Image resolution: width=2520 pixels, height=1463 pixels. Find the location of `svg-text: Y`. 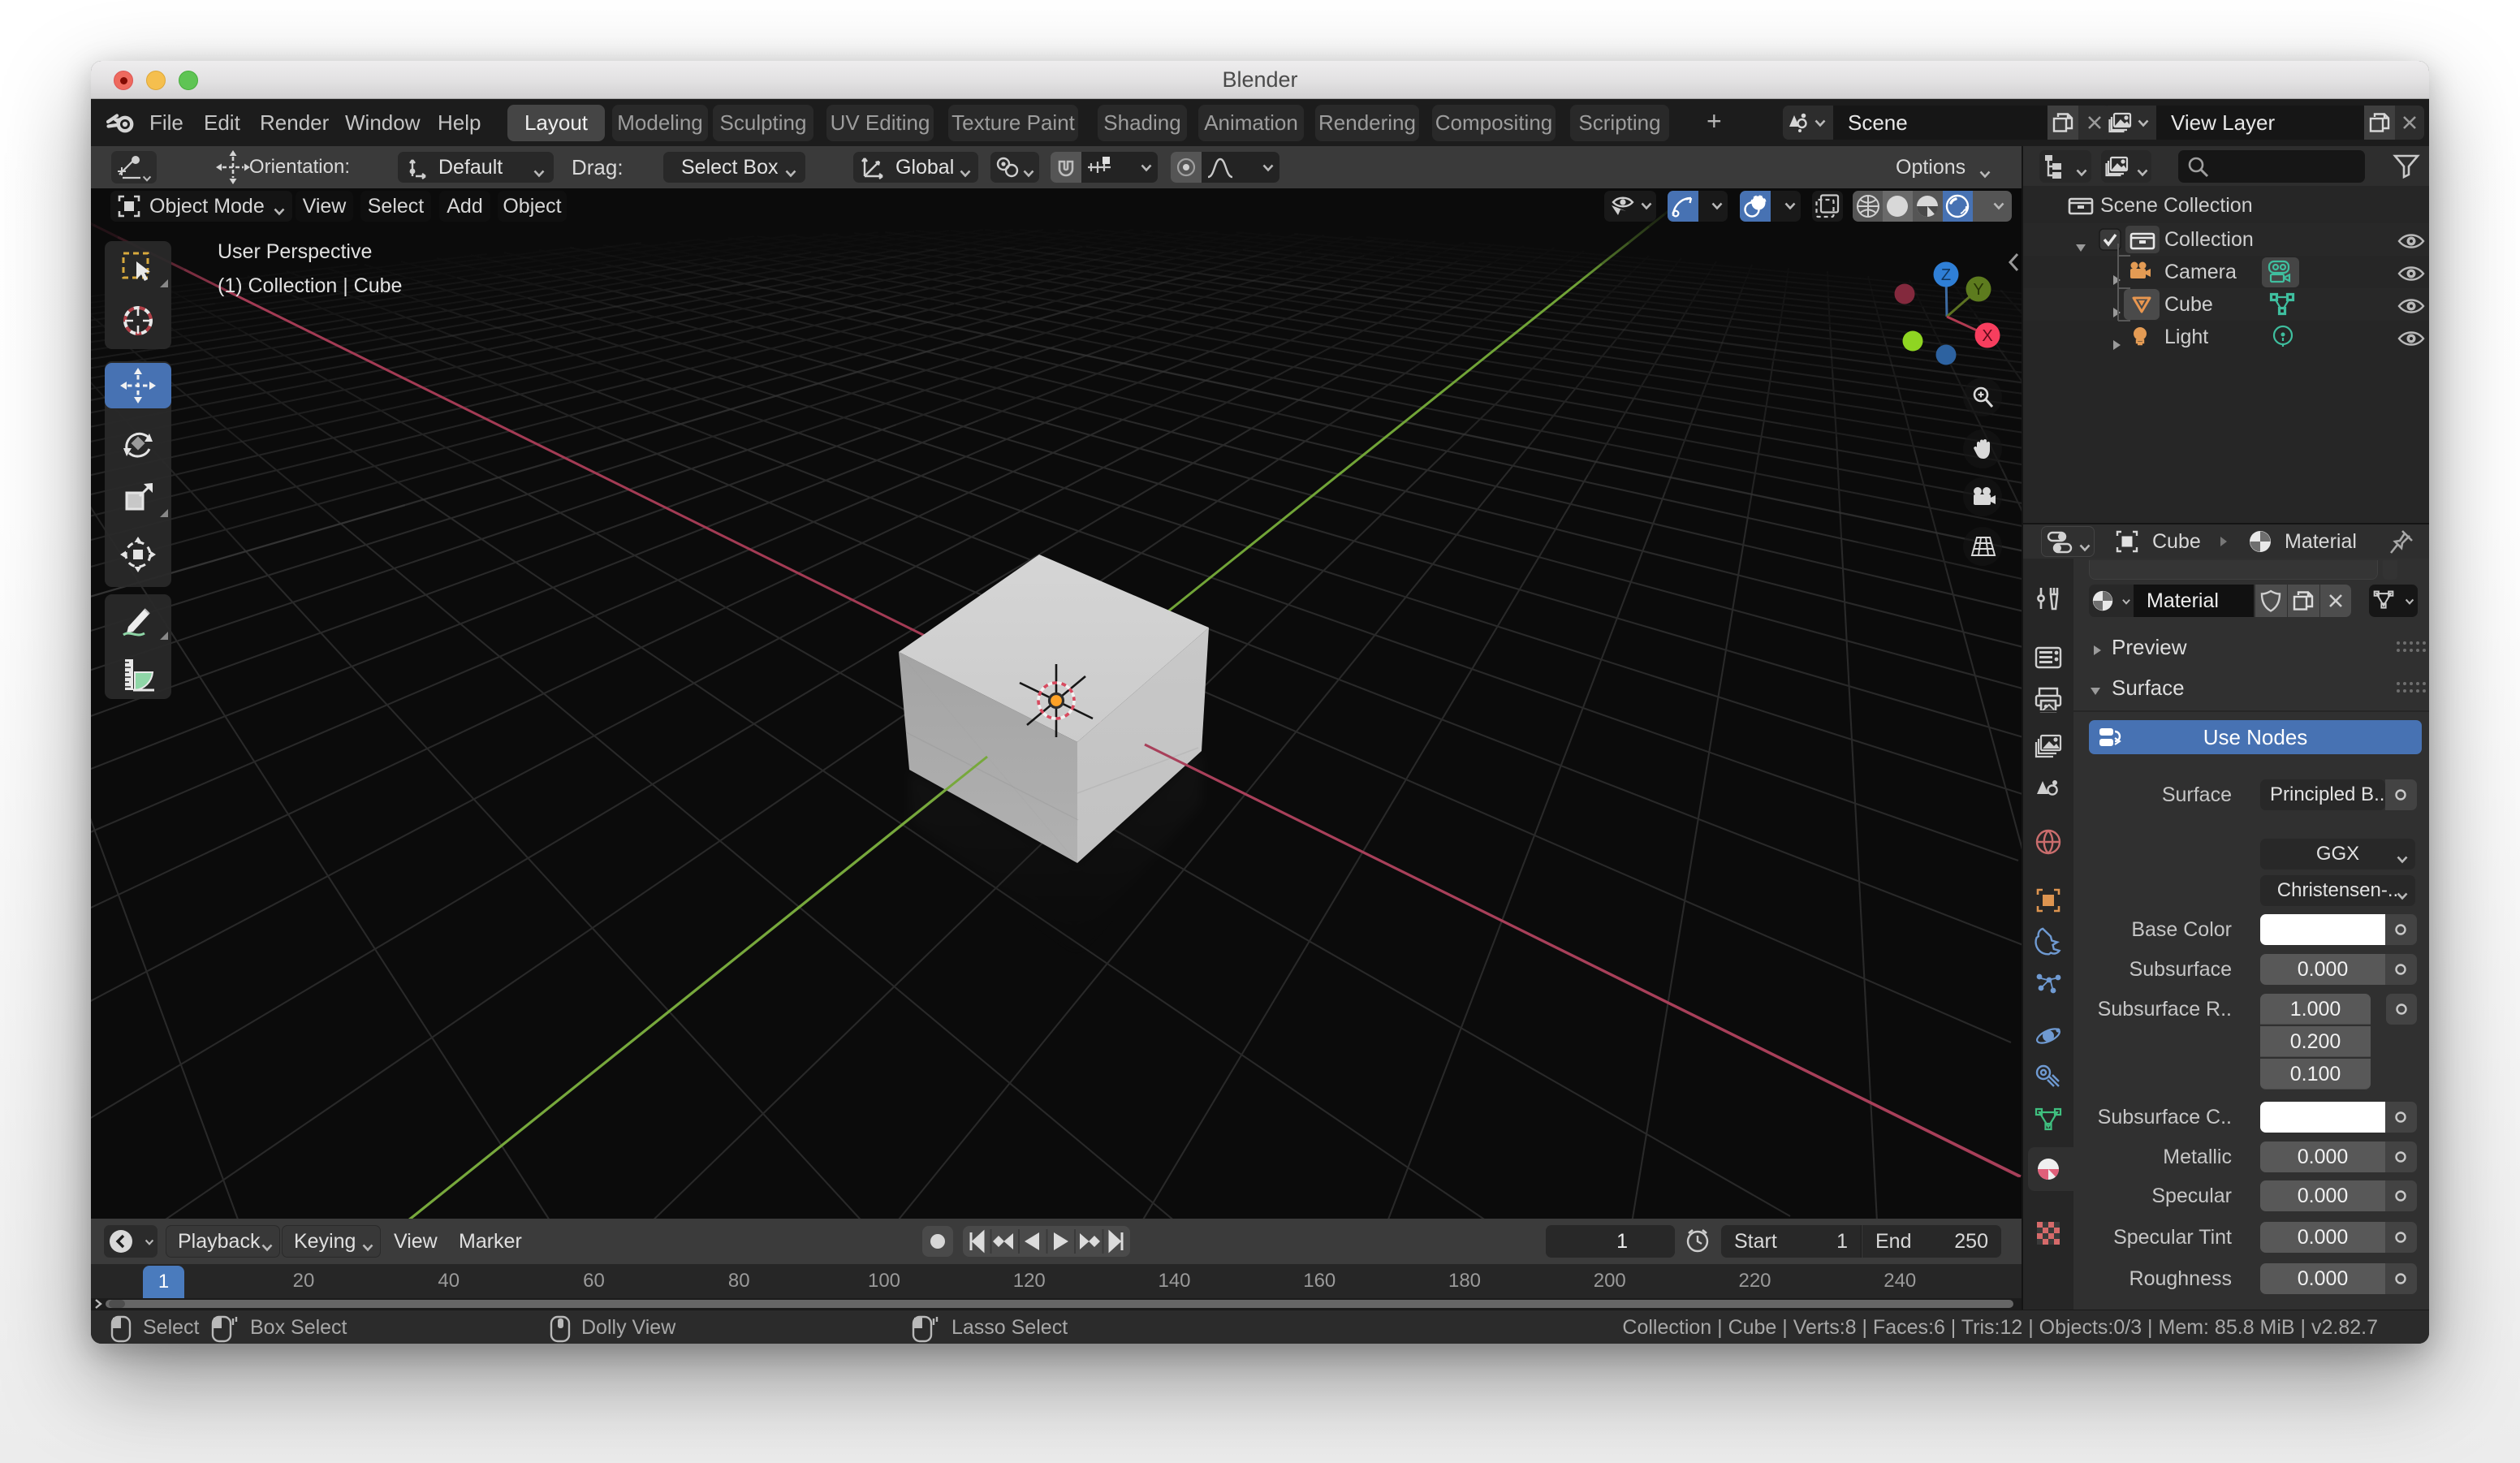

svg-text: Y is located at coordinates (1978, 290).